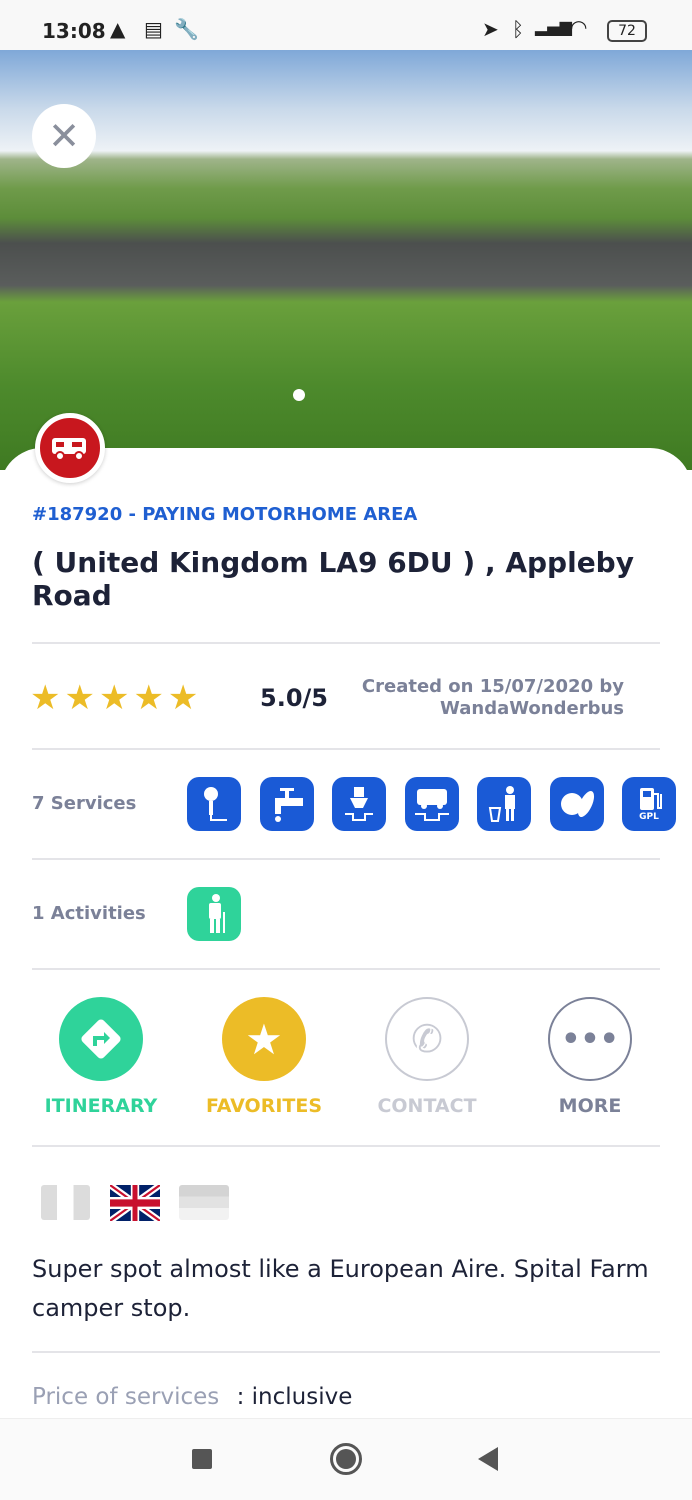 The height and width of the screenshot is (1500, 692). I want to click on carousel-dot, so click(299, 395).